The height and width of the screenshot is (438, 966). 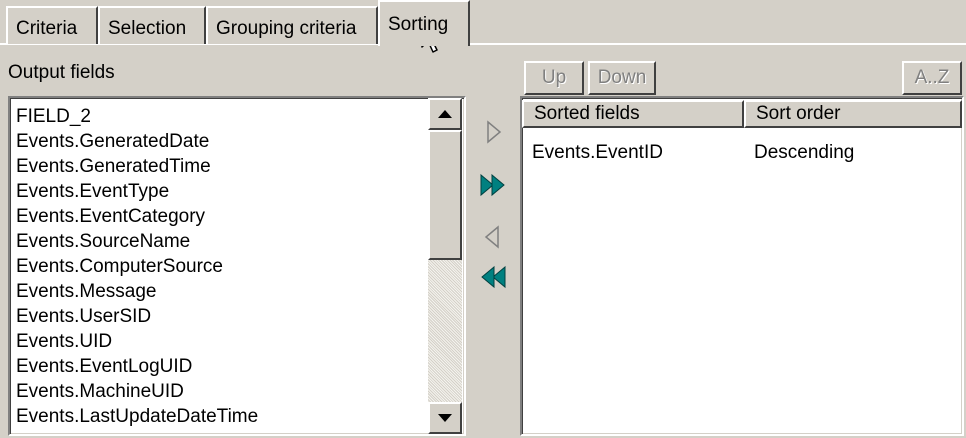 I want to click on tab-criteria-label: Criteria, so click(x=47, y=28).